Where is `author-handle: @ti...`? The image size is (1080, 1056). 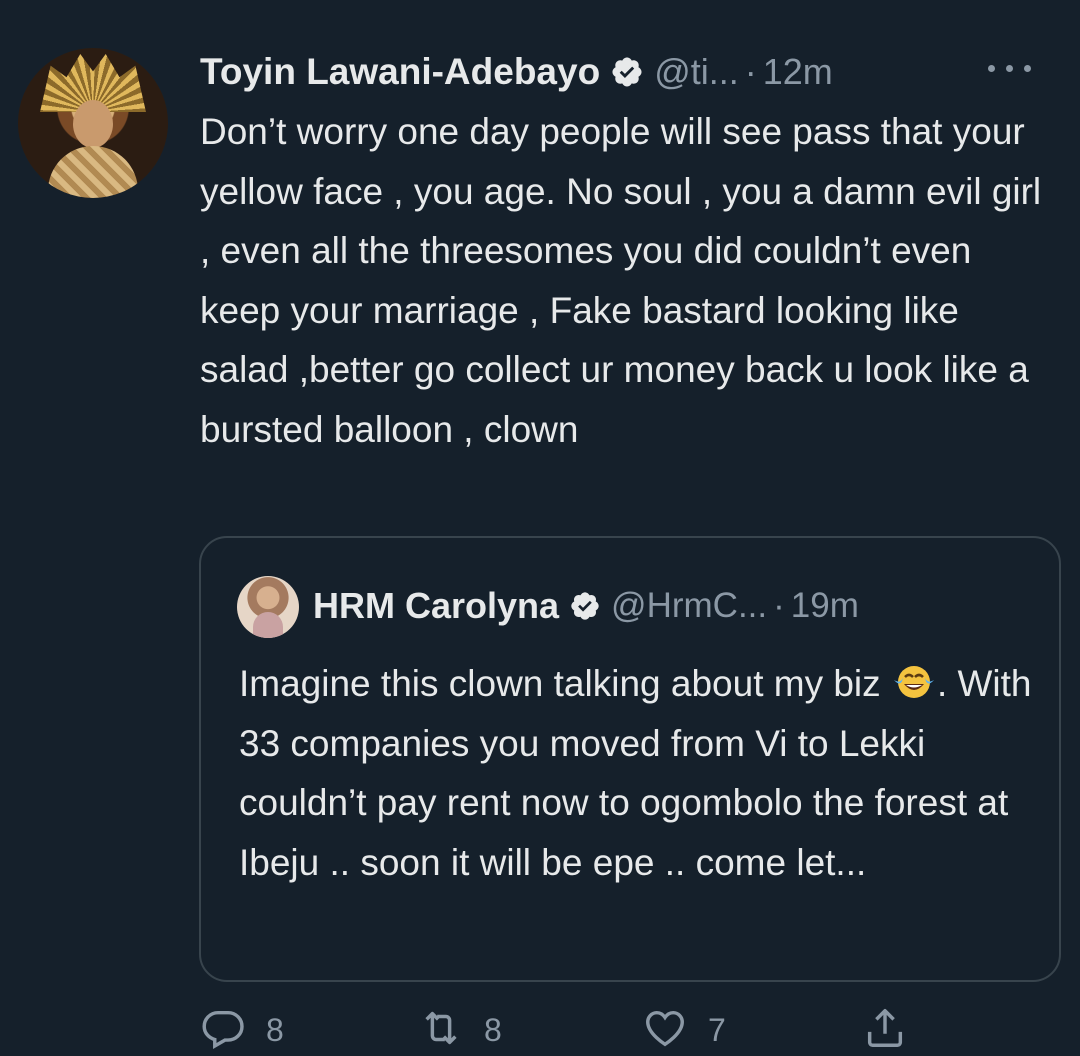
author-handle: @ti... is located at coordinates (696, 72).